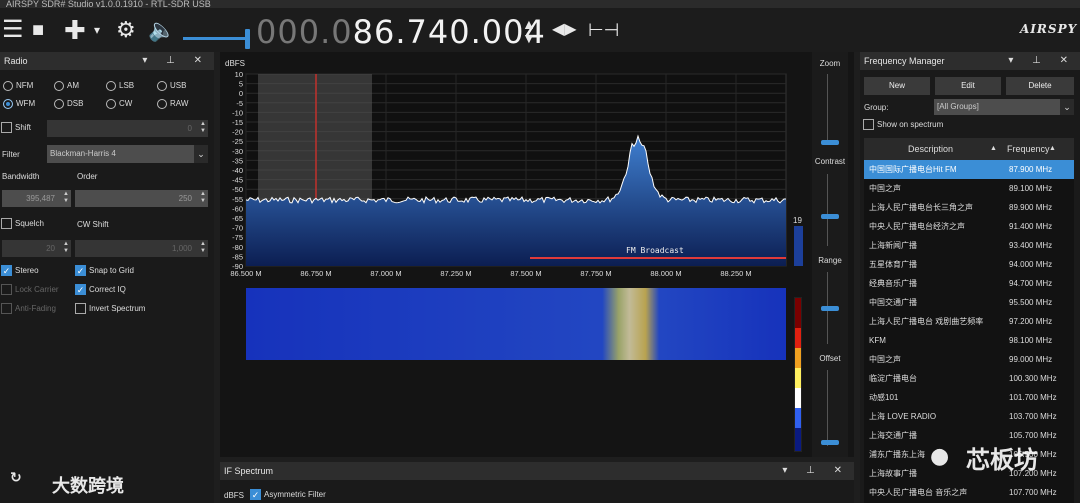 This screenshot has width=1080, height=503. Describe the element at coordinates (88, 486) in the screenshot. I see `watermark-left: 大数跨境` at that location.